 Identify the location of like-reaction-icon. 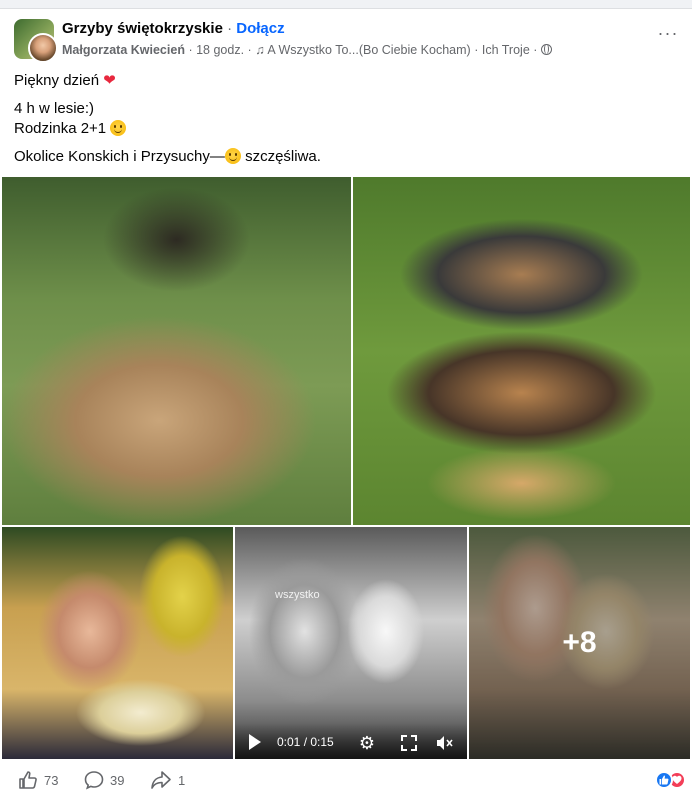
(664, 780).